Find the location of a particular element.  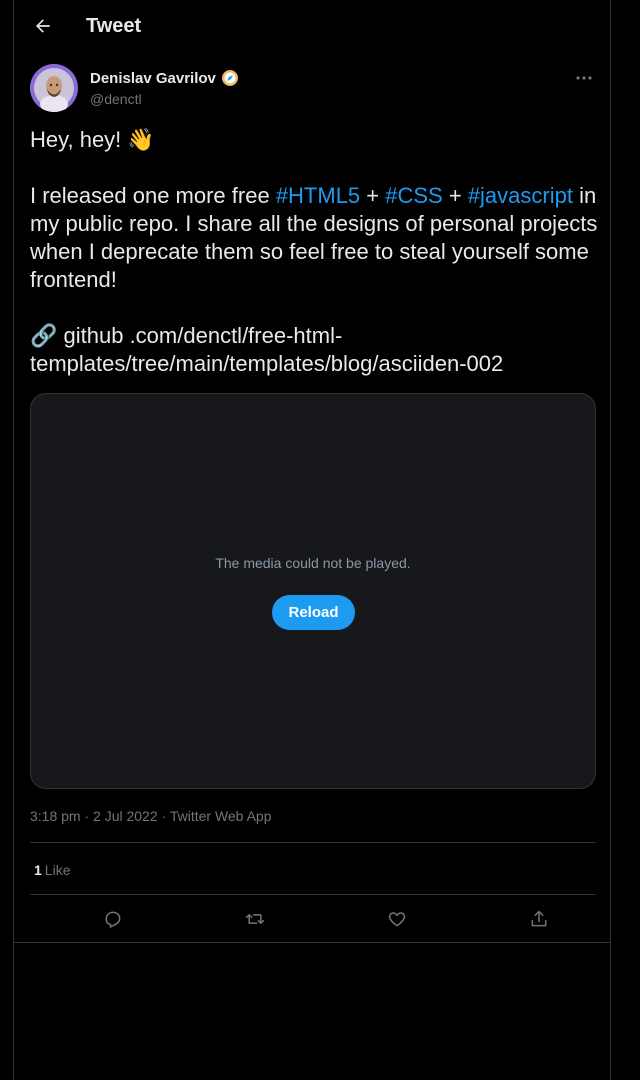

like-button is located at coordinates (397, 919).